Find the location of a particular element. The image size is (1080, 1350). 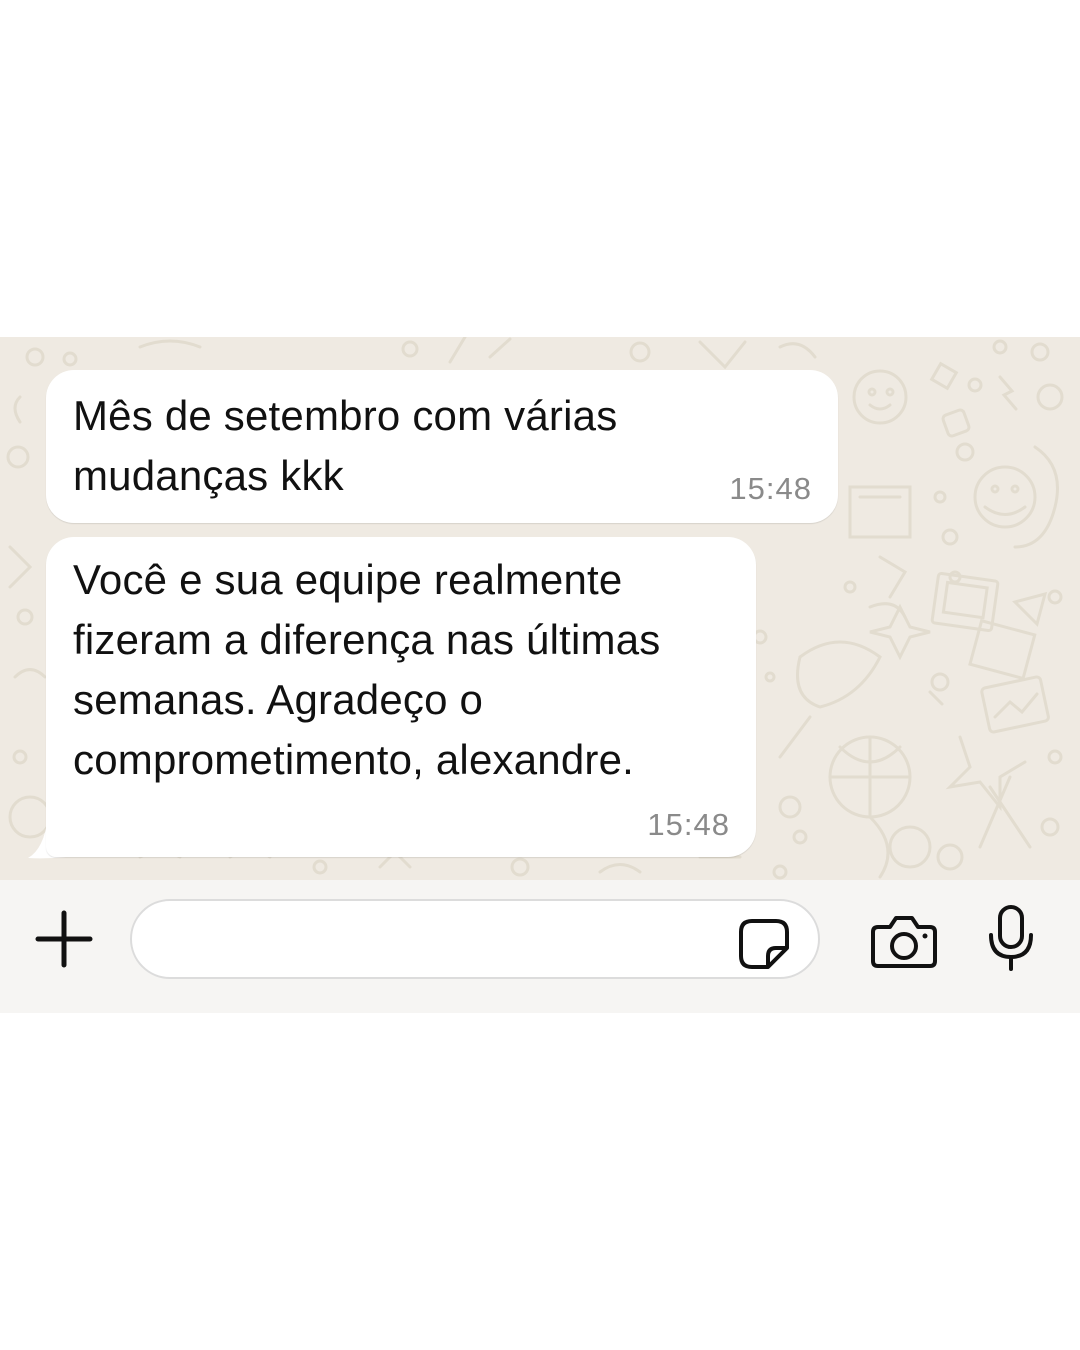

message-input is located at coordinates (475, 939).